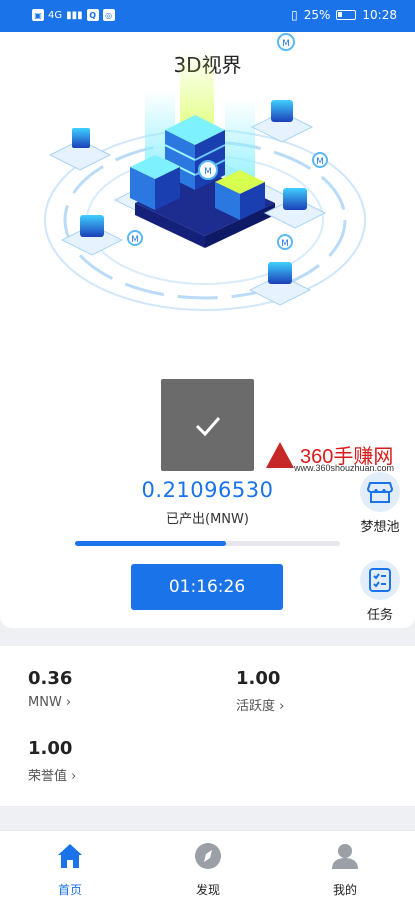 The height and width of the screenshot is (901, 415). What do you see at coordinates (207, 890) in the screenshot?
I see `nav-discover-label: 发现` at bounding box center [207, 890].